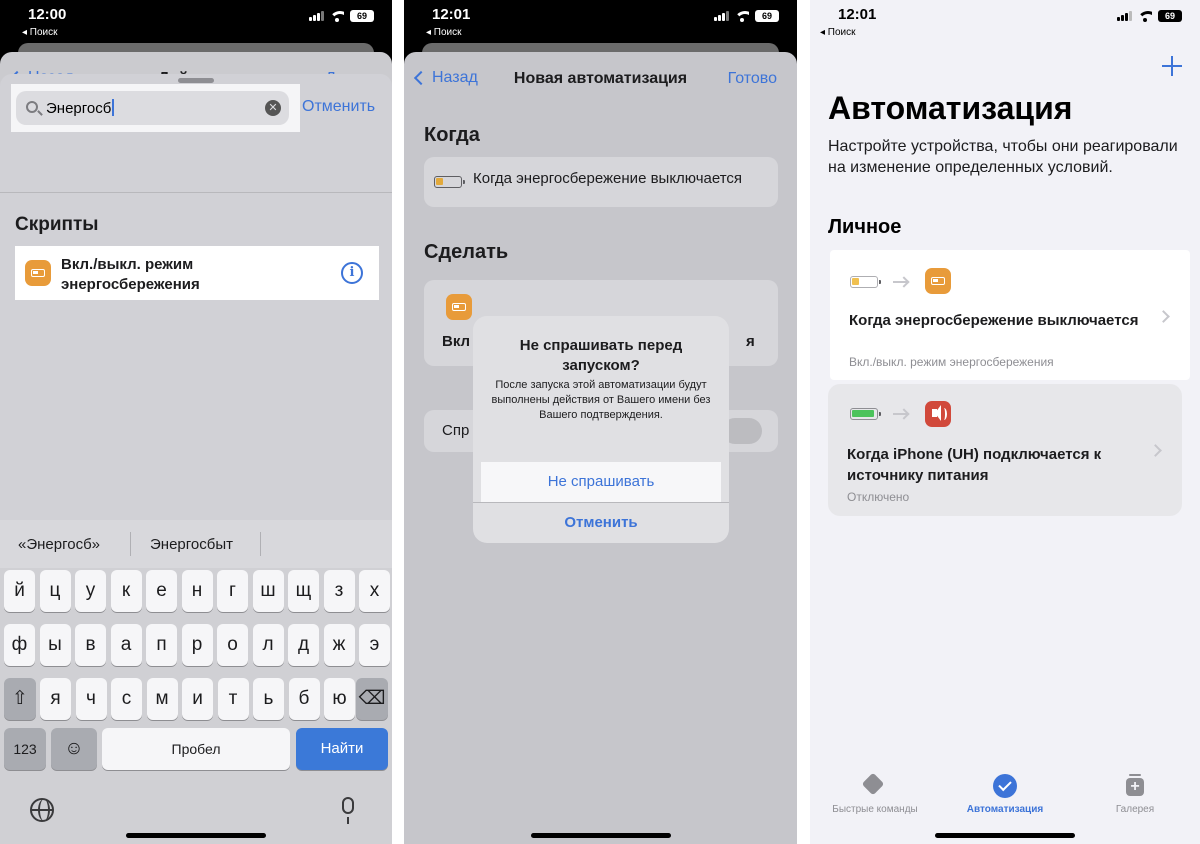  Describe the element at coordinates (273, 108) in the screenshot. I see `clear-icon: ✕` at that location.